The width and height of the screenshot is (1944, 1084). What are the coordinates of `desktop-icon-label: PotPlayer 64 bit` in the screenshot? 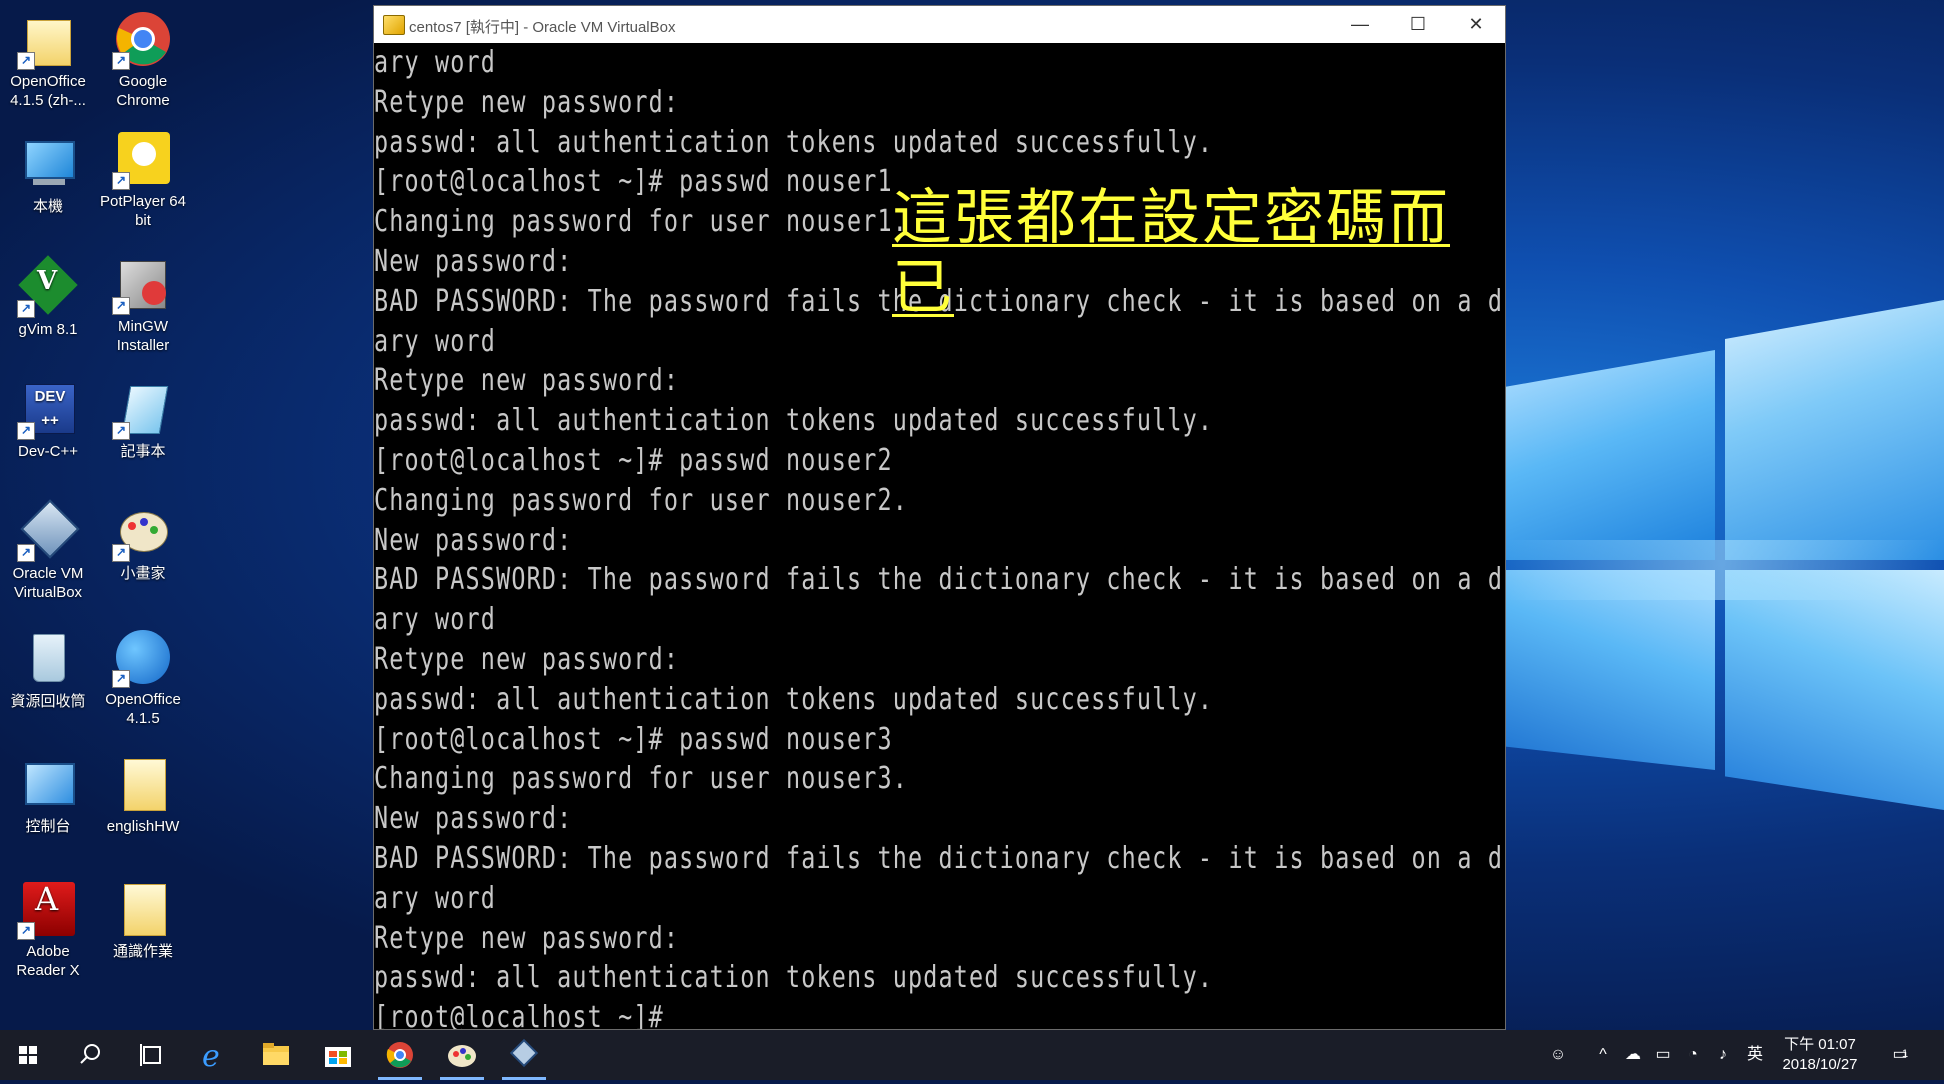 It's located at (143, 211).